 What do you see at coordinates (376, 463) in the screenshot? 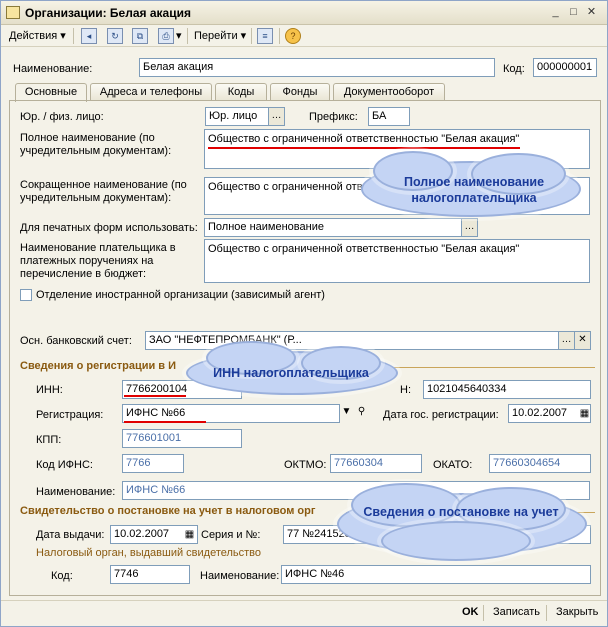
I see `oktmo-input: 77660304` at bounding box center [376, 463].